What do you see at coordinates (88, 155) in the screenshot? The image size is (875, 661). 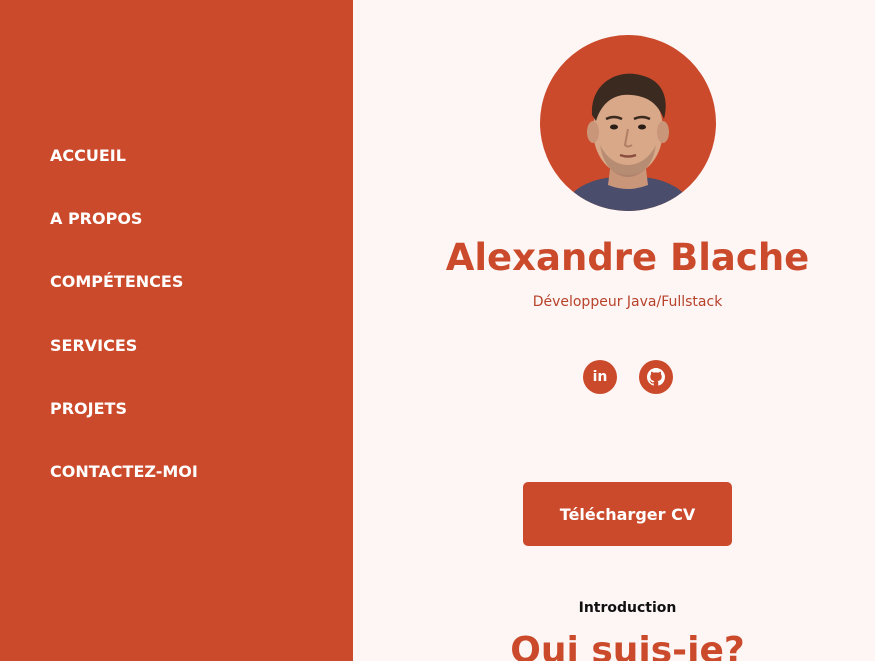 I see `nav-item-accueil: ACCUEIL` at bounding box center [88, 155].